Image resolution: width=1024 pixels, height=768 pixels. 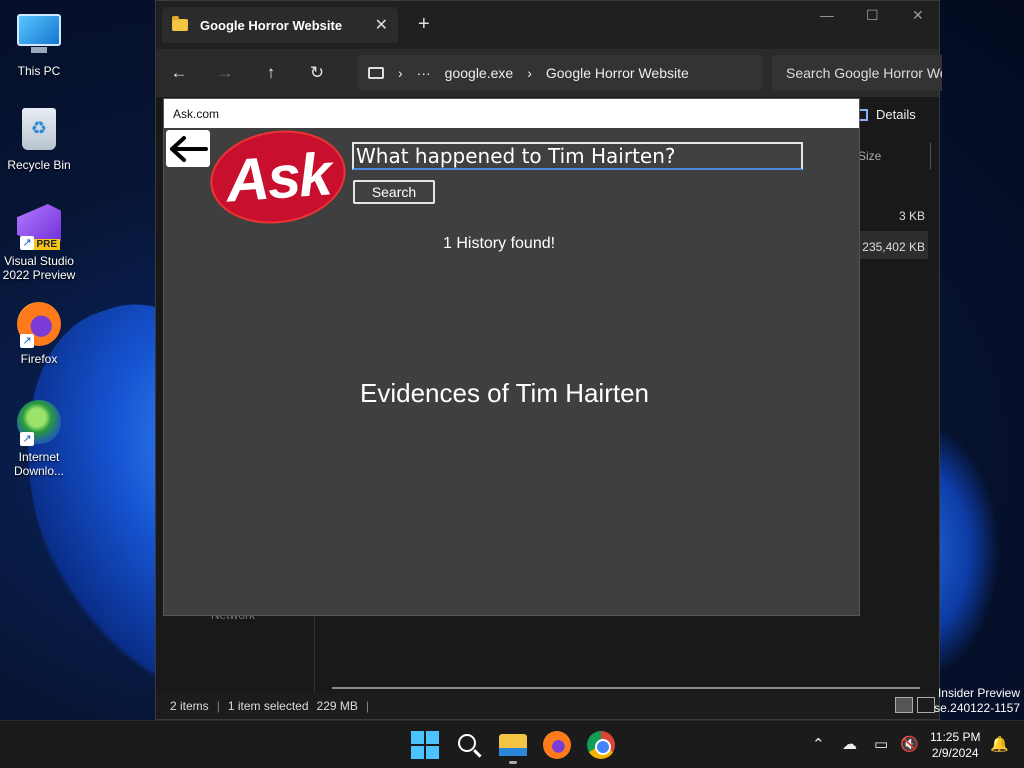 I want to click on view-toggle, so click(x=915, y=705).